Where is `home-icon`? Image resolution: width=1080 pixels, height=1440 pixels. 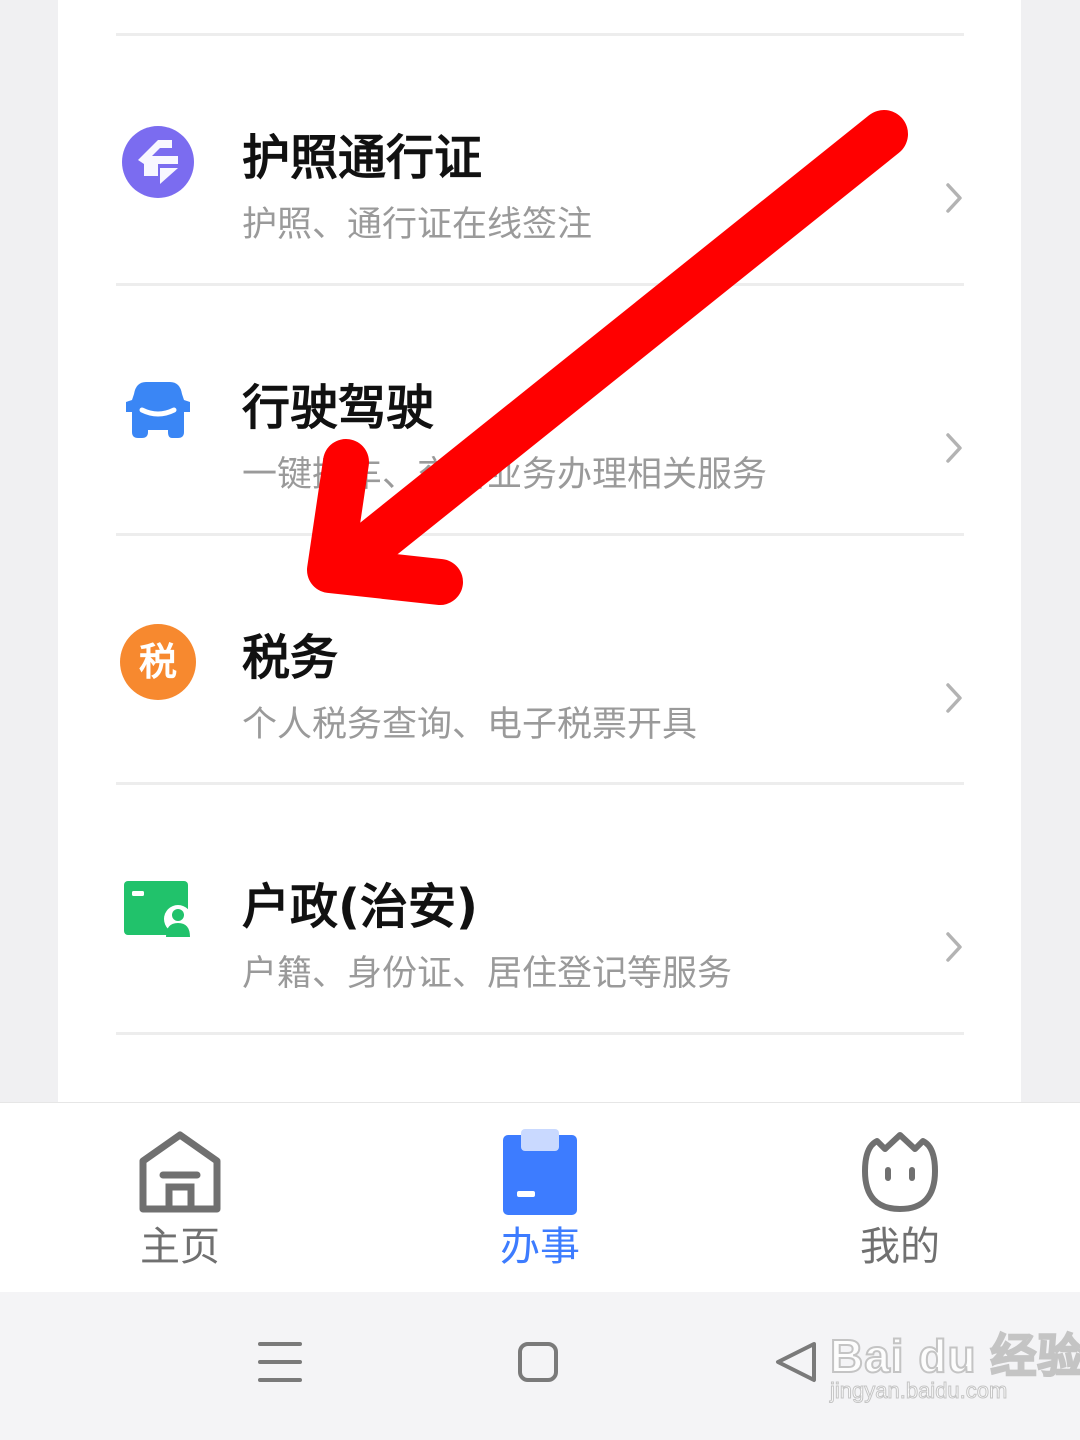 home-icon is located at coordinates (180, 1172).